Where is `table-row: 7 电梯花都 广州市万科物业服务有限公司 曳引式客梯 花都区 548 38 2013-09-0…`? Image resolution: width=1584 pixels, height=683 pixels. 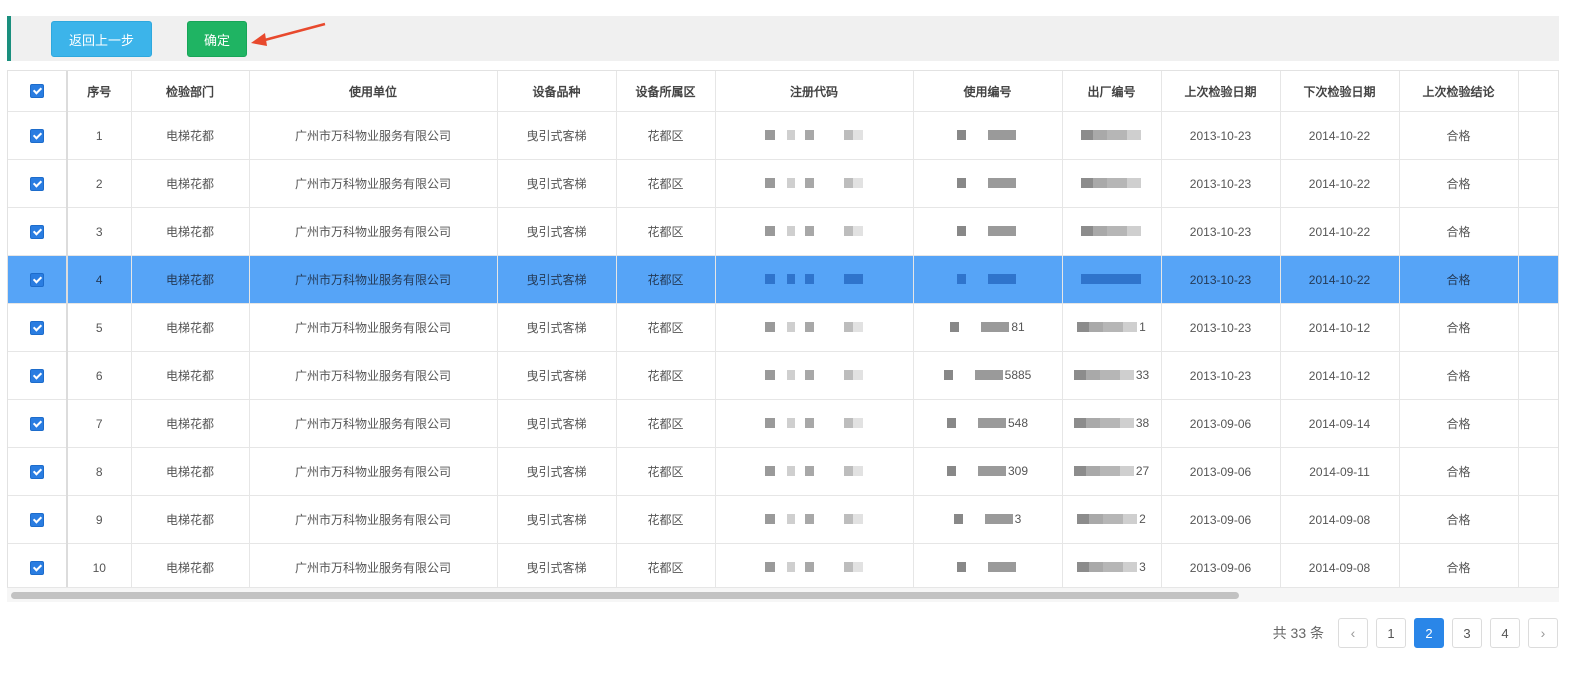 table-row: 7 电梯花都 广州市万科物业服务有限公司 曳引式客梯 花都区 548 38 2013-09-0… is located at coordinates (783, 423).